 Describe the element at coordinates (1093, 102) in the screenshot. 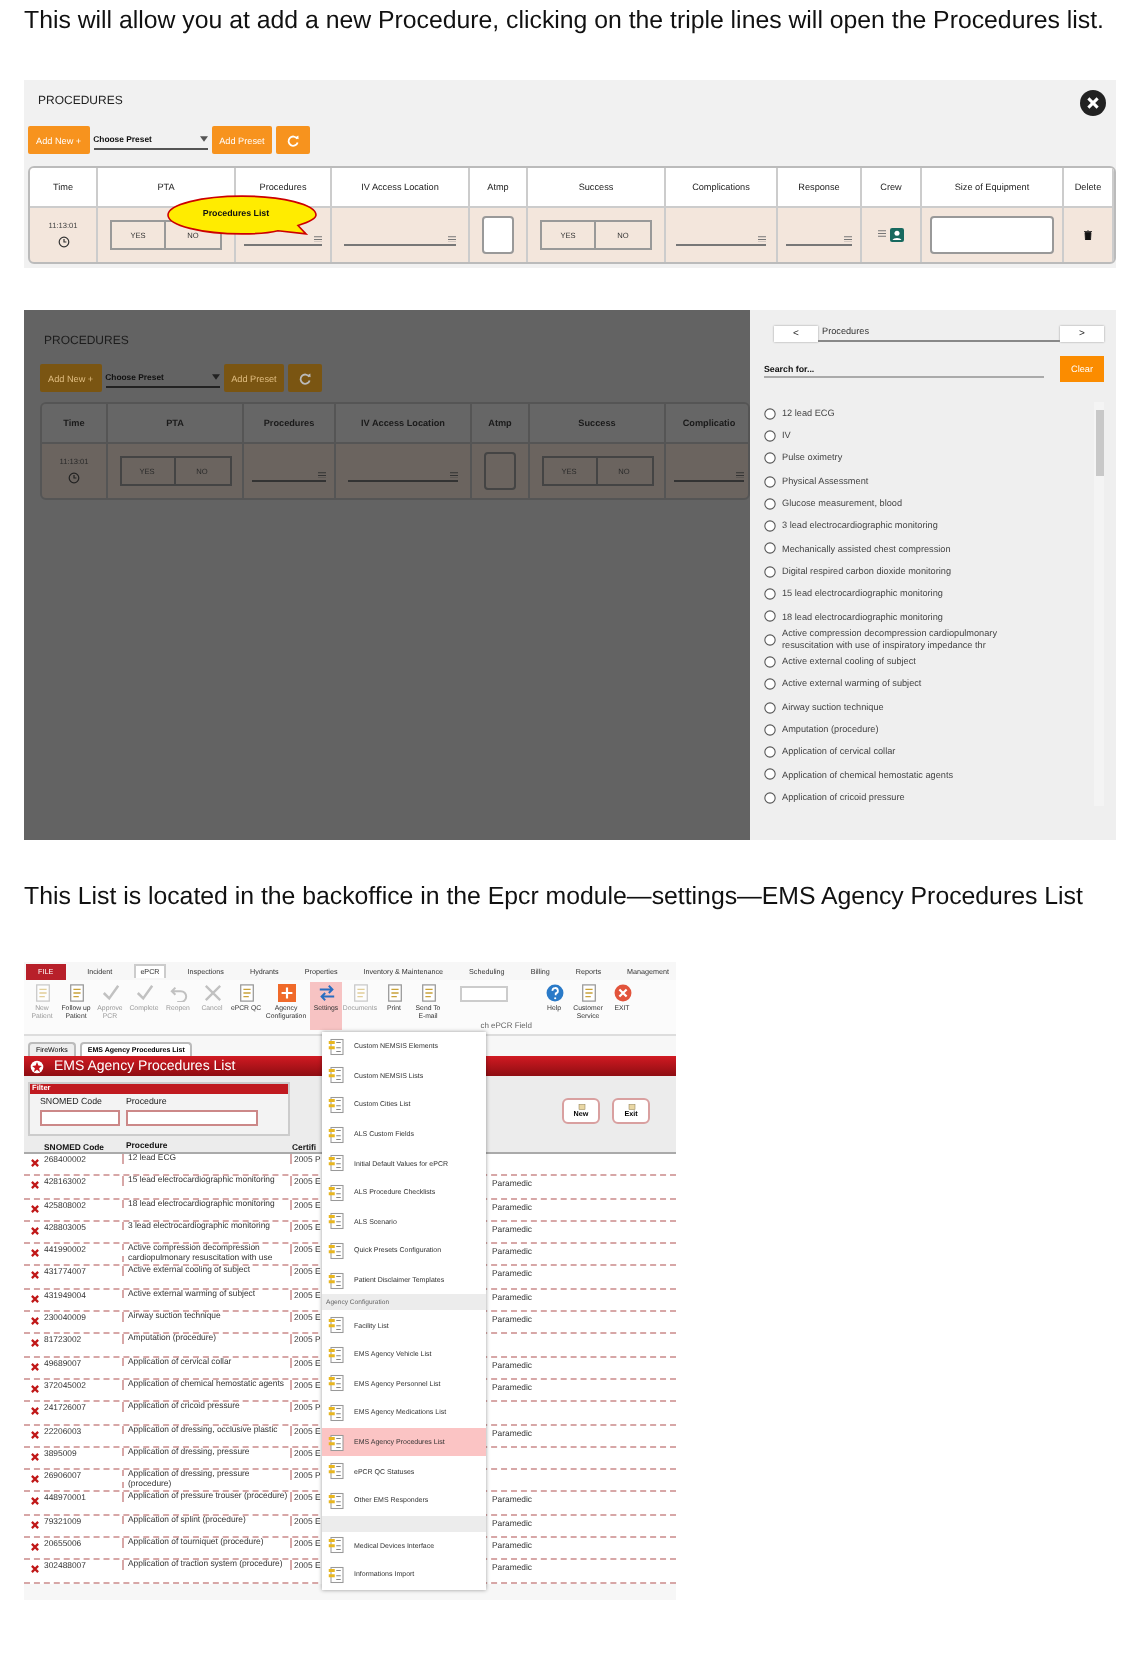

I see `close-icon` at that location.